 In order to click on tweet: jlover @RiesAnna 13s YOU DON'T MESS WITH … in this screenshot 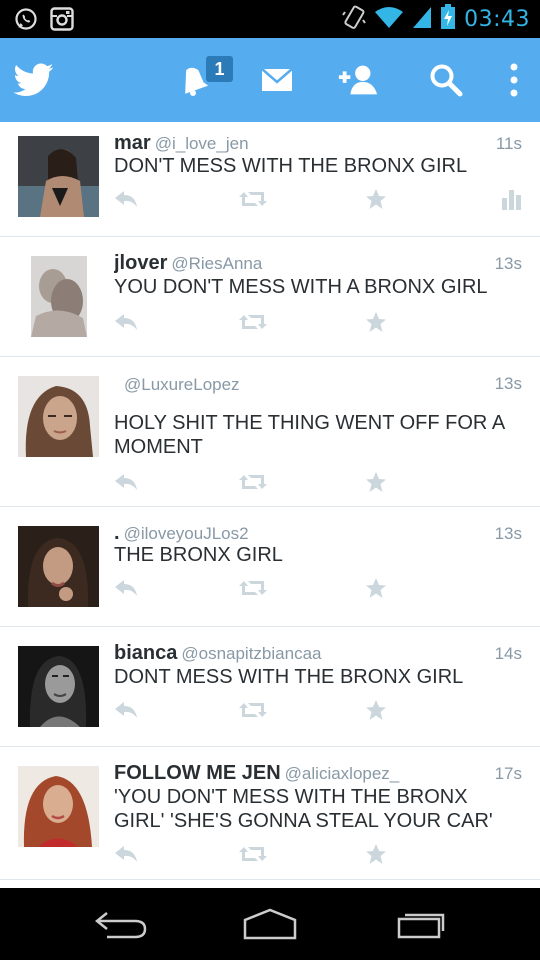, I will do `click(270, 297)`.